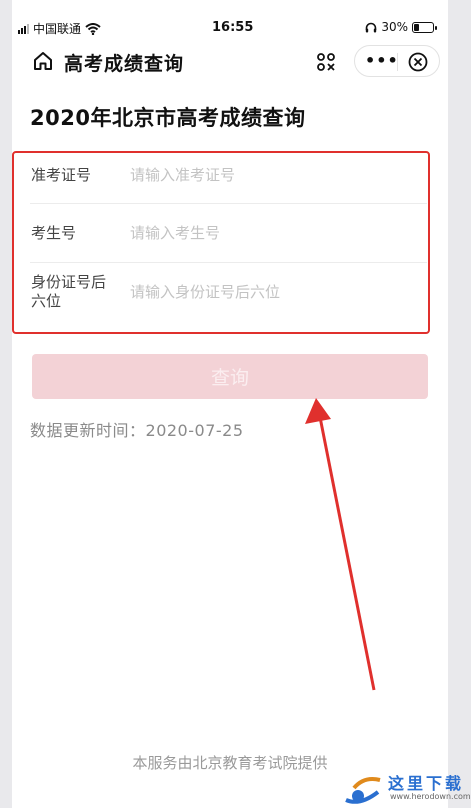 This screenshot has height=808, width=471. I want to click on status-bar: 中国联通 16:55 30%, so click(230, 19).